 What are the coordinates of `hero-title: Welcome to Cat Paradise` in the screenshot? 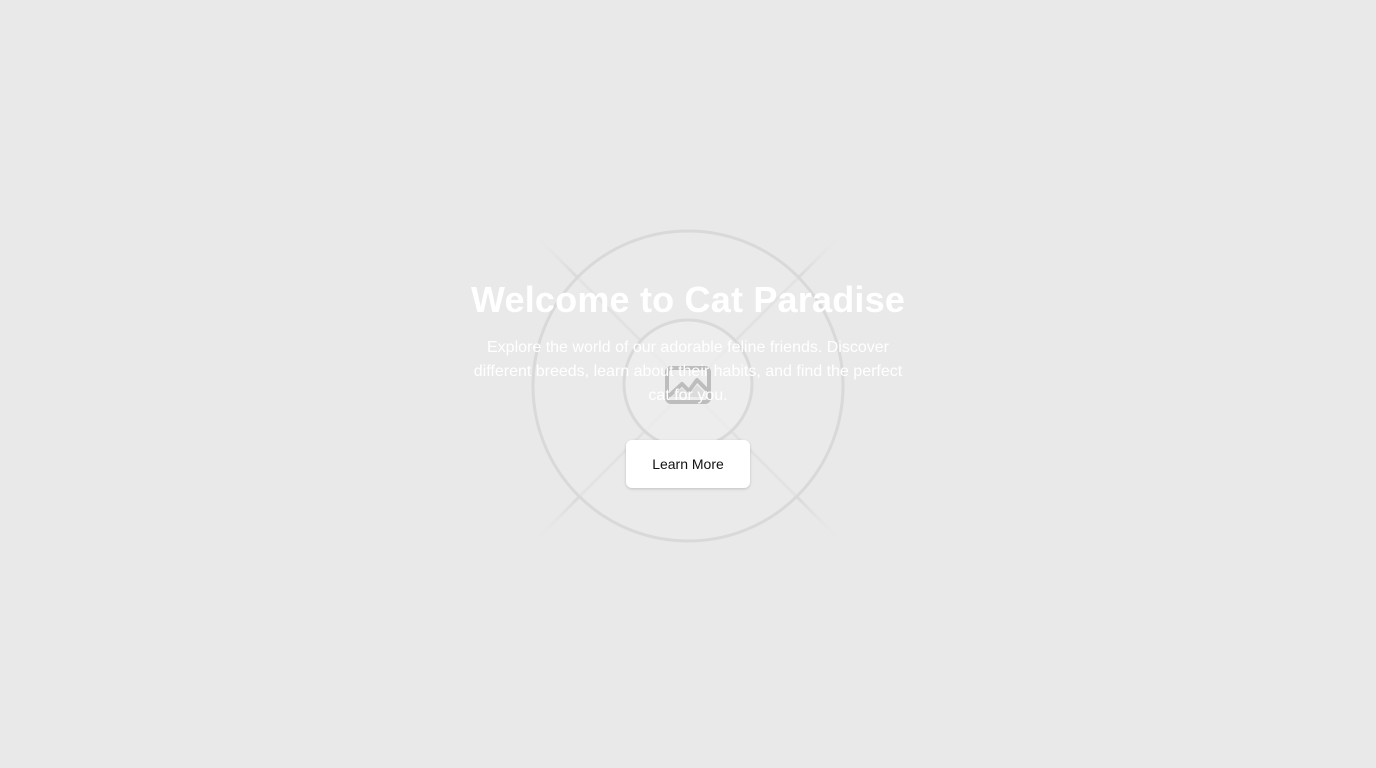 It's located at (688, 299).